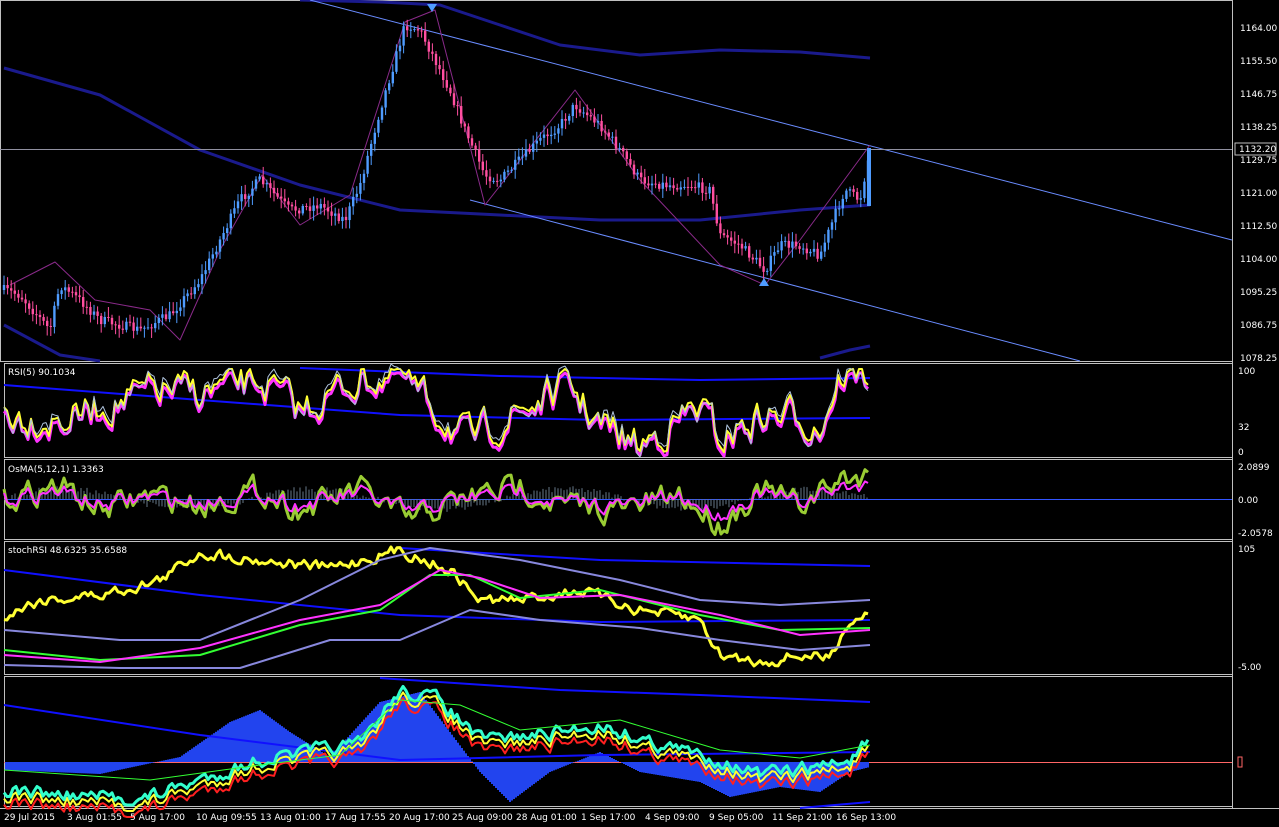 The height and width of the screenshot is (827, 1279). What do you see at coordinates (56, 470) in the screenshot?
I see `osma-label: OsMA(5,12,1) 1.3363` at bounding box center [56, 470].